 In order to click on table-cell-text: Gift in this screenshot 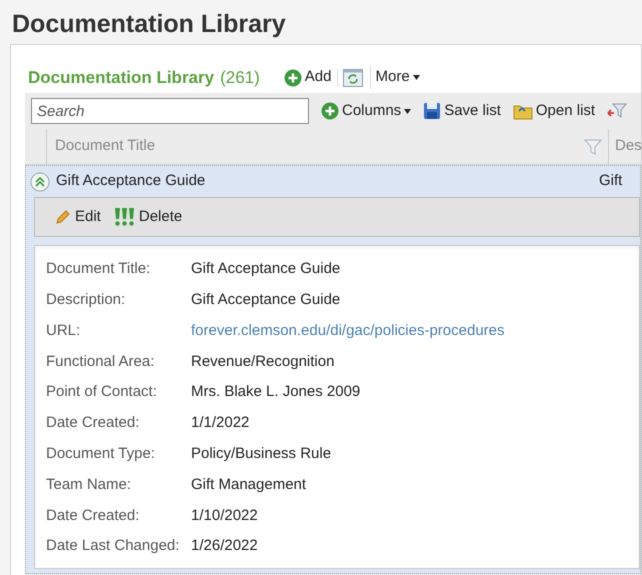, I will do `click(610, 181)`.